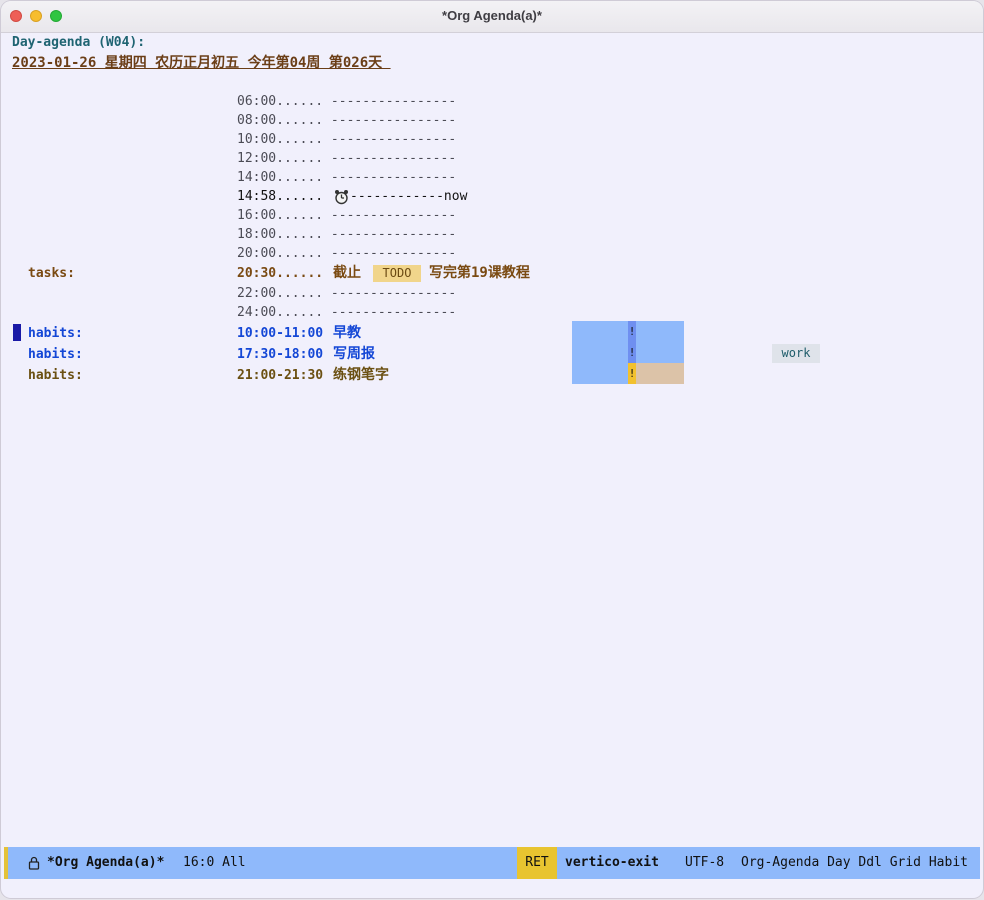  What do you see at coordinates (347, 253) in the screenshot?
I see `grid-line-2000: 20:00...... ----------------` at bounding box center [347, 253].